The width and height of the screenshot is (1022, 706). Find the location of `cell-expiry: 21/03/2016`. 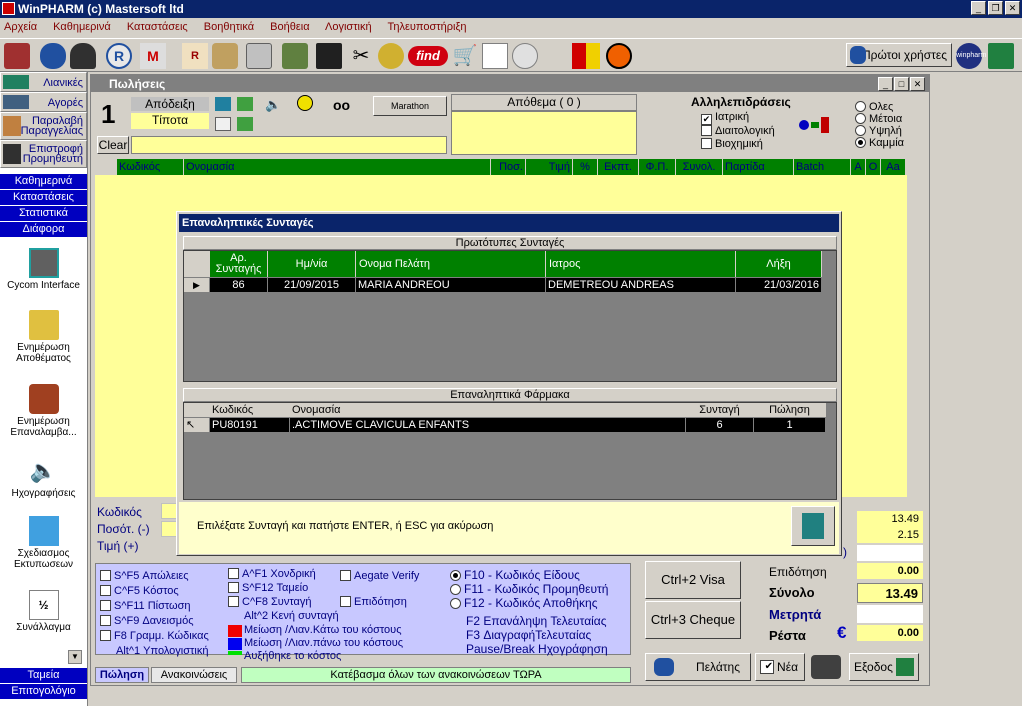

cell-expiry: 21/03/2016 is located at coordinates (779, 285).